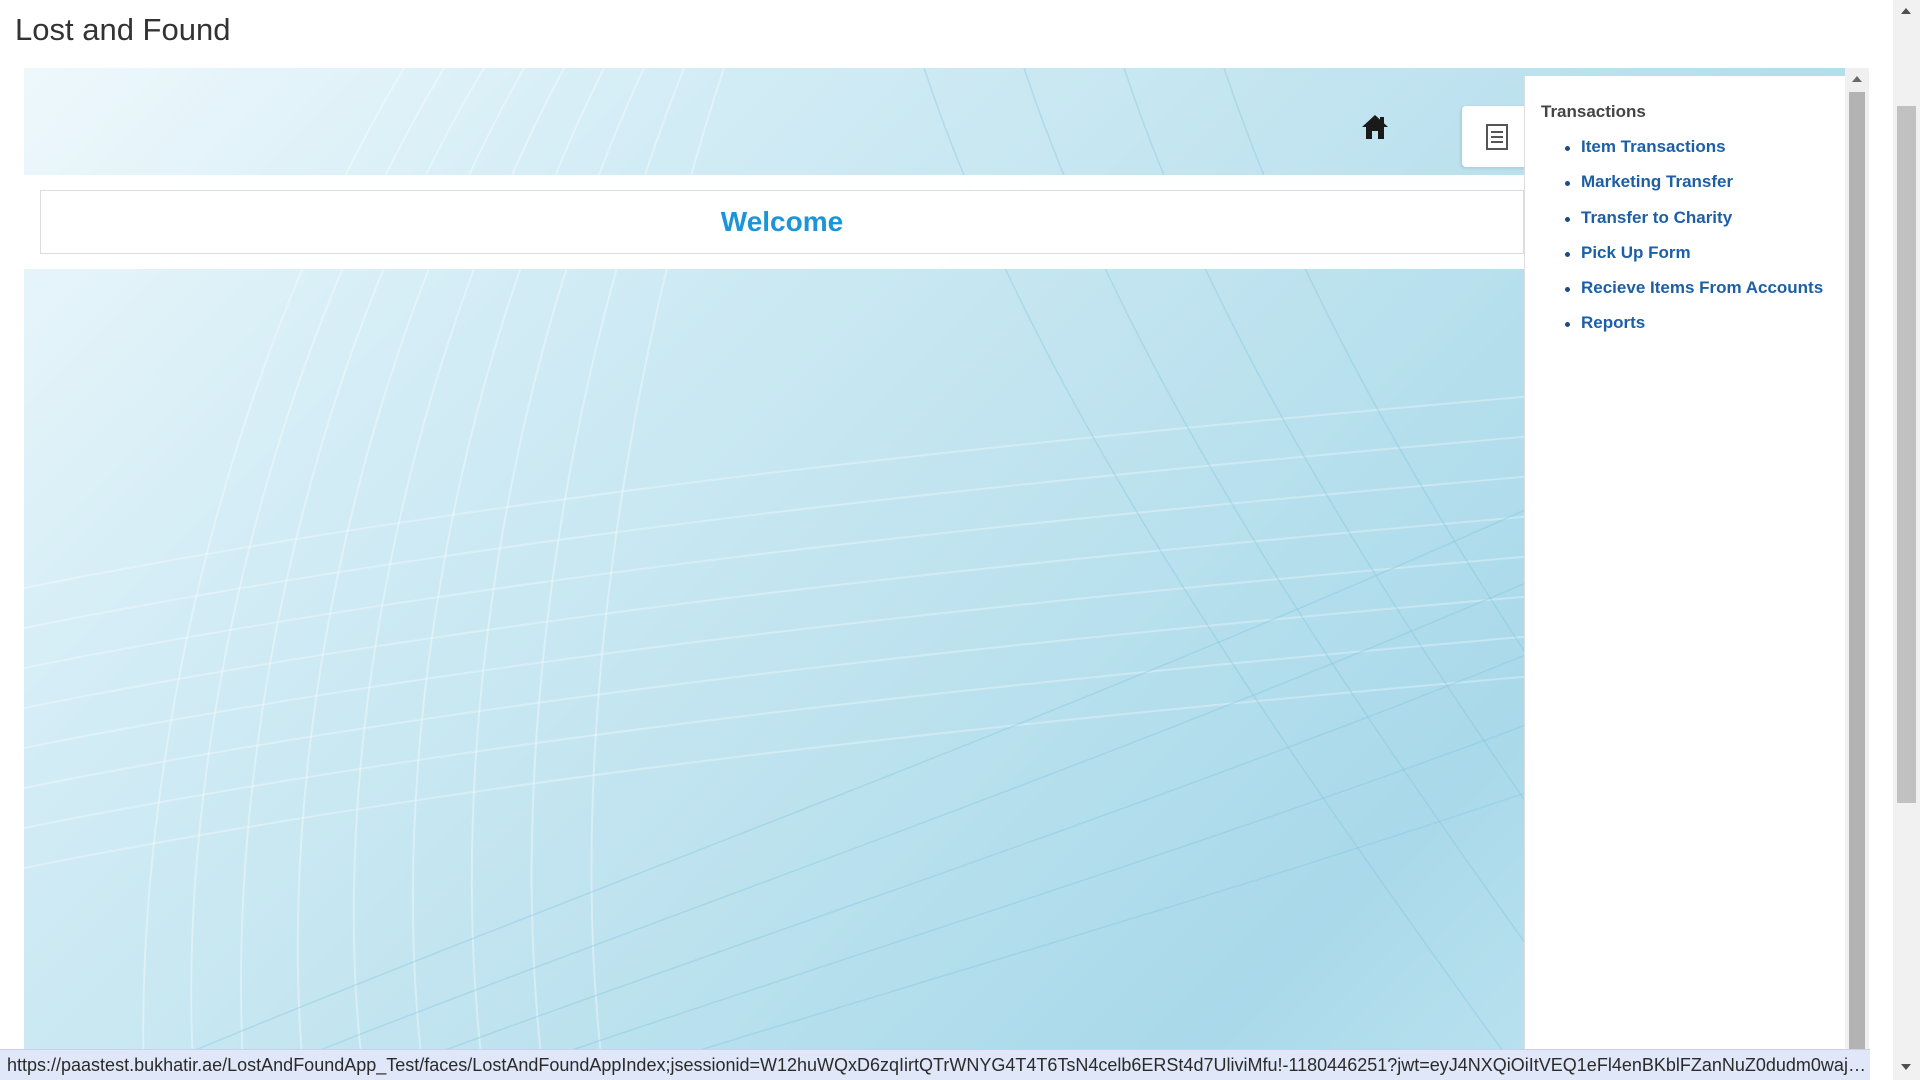 Image resolution: width=1920 pixels, height=1080 pixels. I want to click on menu-item-item-transactions: Item Transactions, so click(1694, 154).